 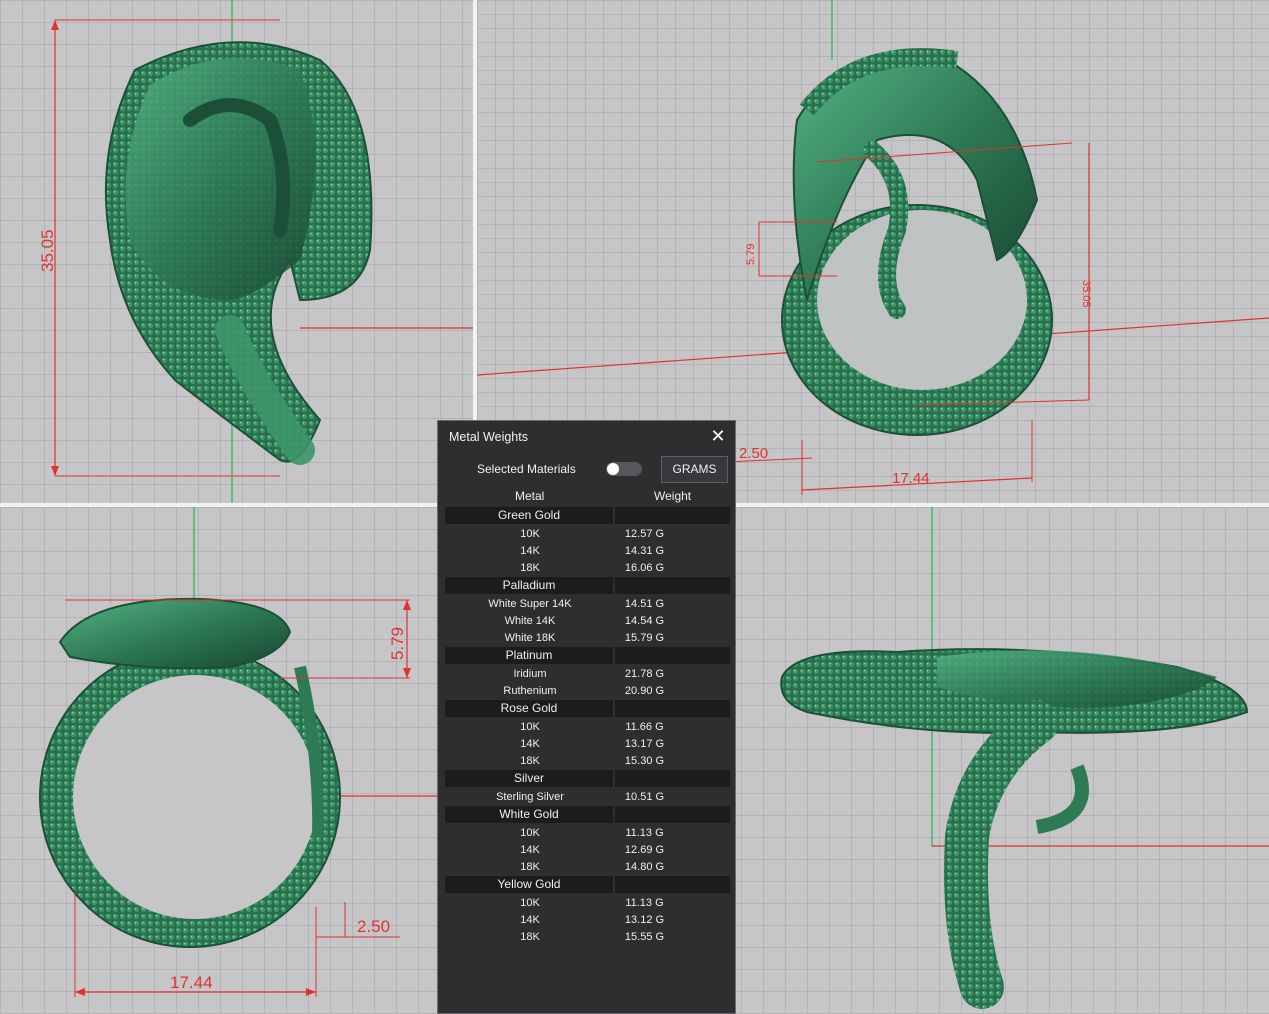 I want to click on alloy-label: White Super 14K, so click(x=530, y=604).